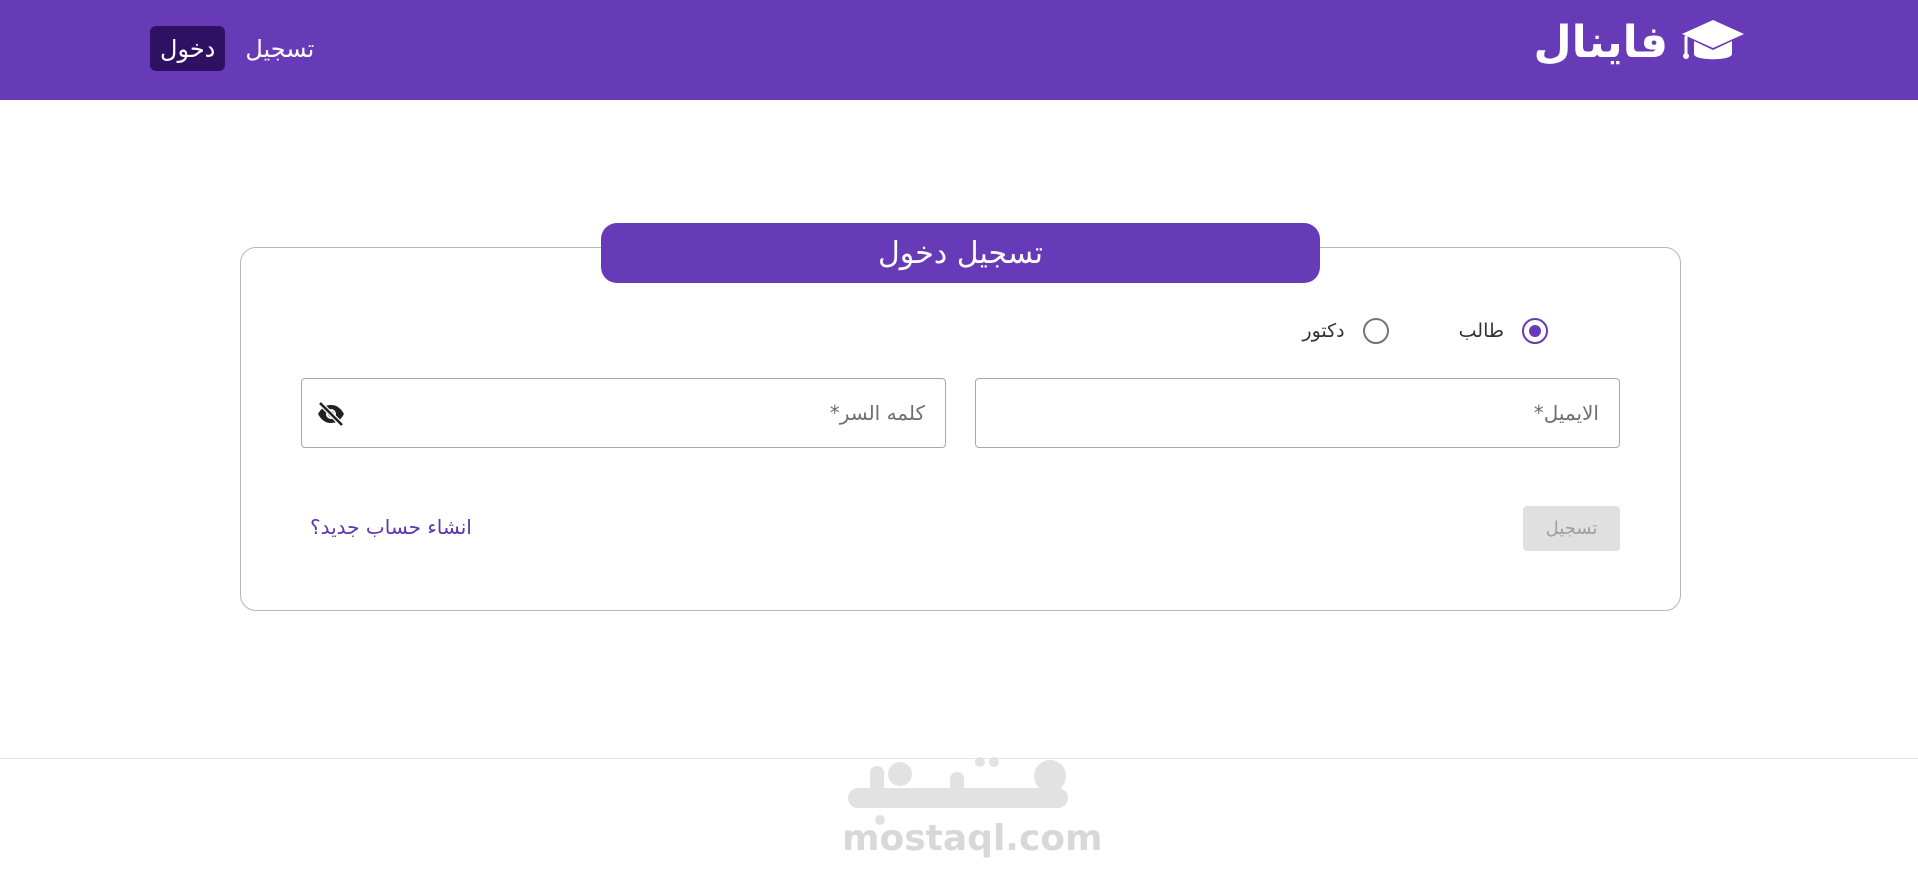 Image resolution: width=1918 pixels, height=875 pixels. Describe the element at coordinates (232, 48) in the screenshot. I see `header-nav: دخول تسجيل` at that location.